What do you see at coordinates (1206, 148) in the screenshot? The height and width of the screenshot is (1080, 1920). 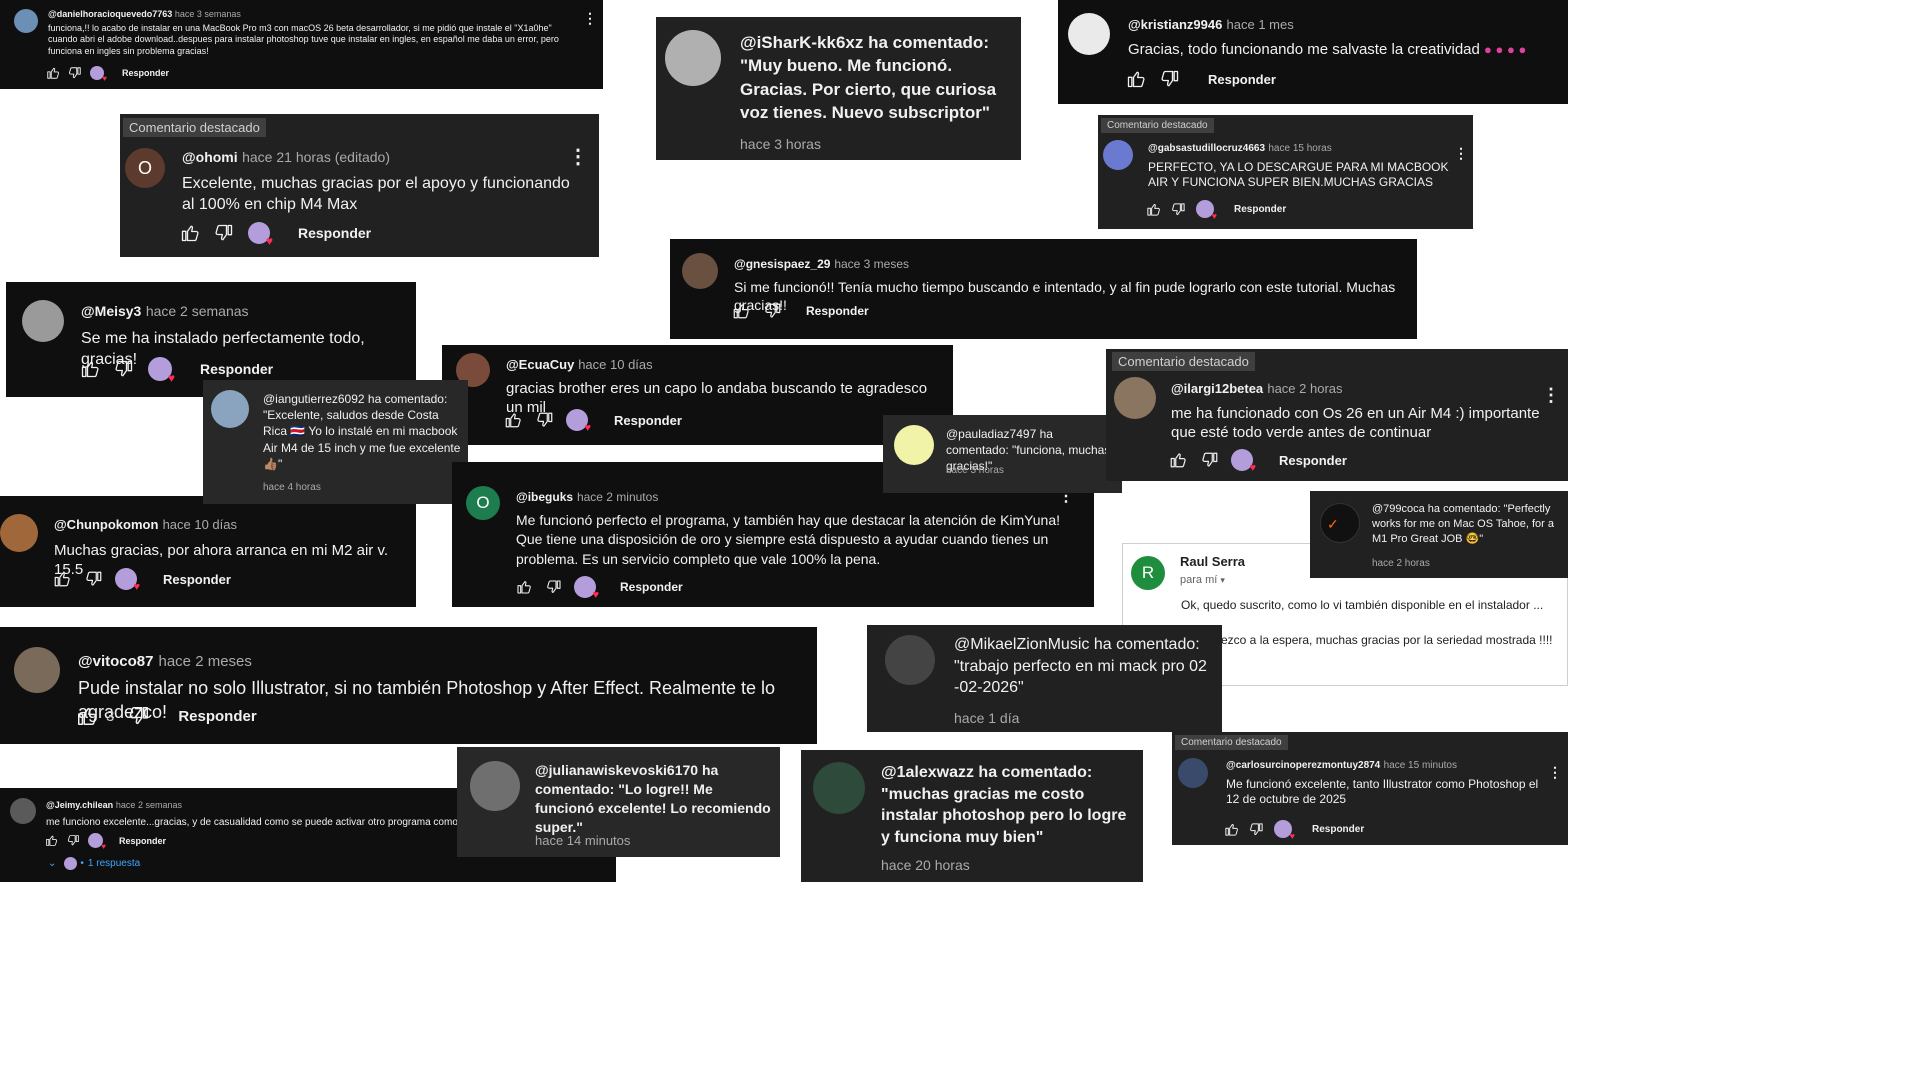 I see `comment-author: @gabsastudillocruz4663` at bounding box center [1206, 148].